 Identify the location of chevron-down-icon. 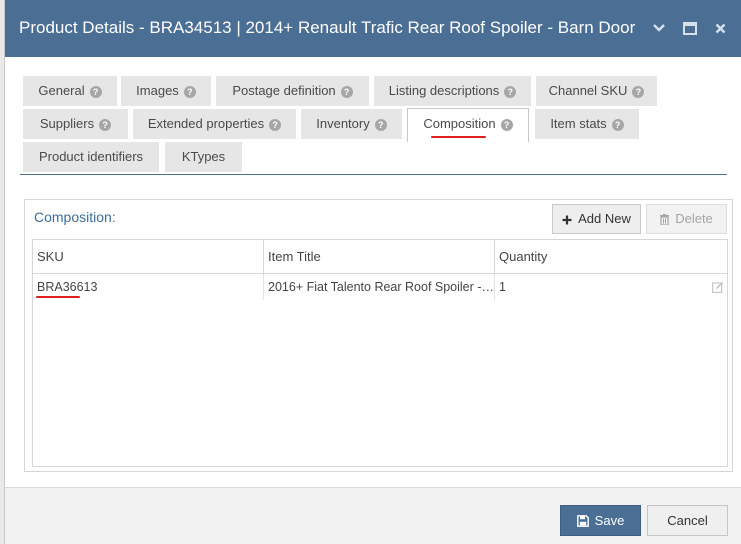
(659, 28).